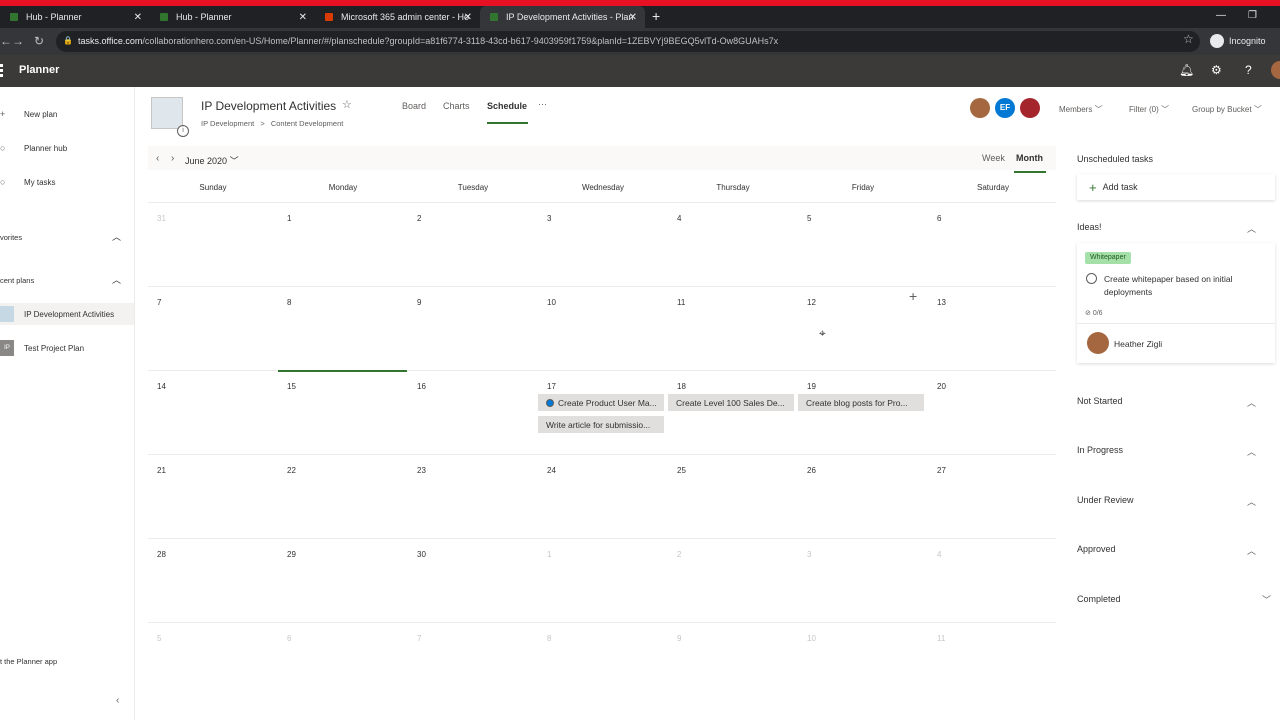 The width and height of the screenshot is (1280, 720). What do you see at coordinates (993, 413) in the screenshot?
I see `calendar-day-cell: 20` at bounding box center [993, 413].